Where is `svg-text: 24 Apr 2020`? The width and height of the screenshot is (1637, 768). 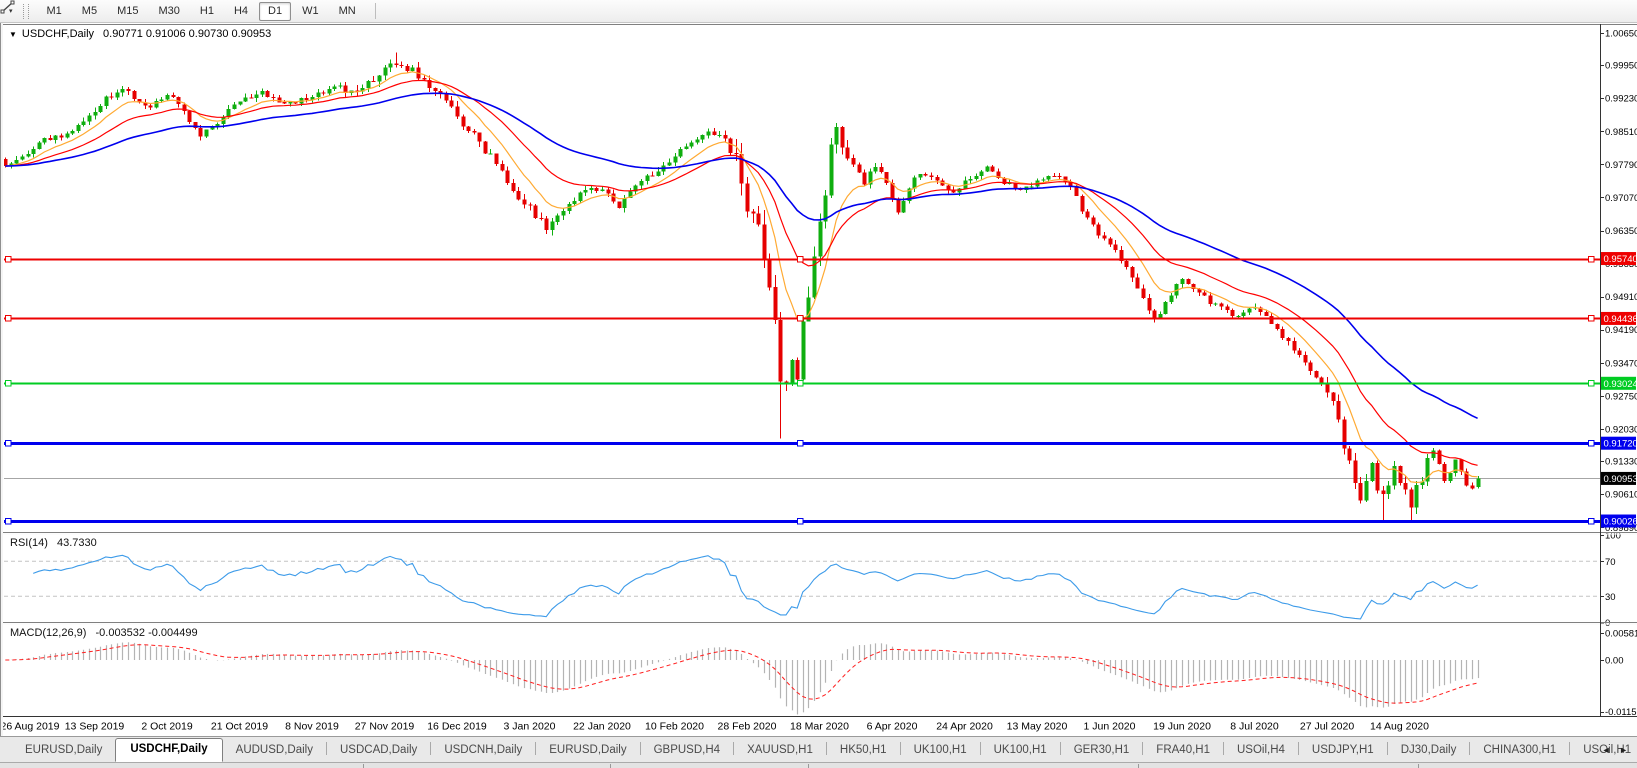
svg-text: 24 Apr 2020 is located at coordinates (964, 727).